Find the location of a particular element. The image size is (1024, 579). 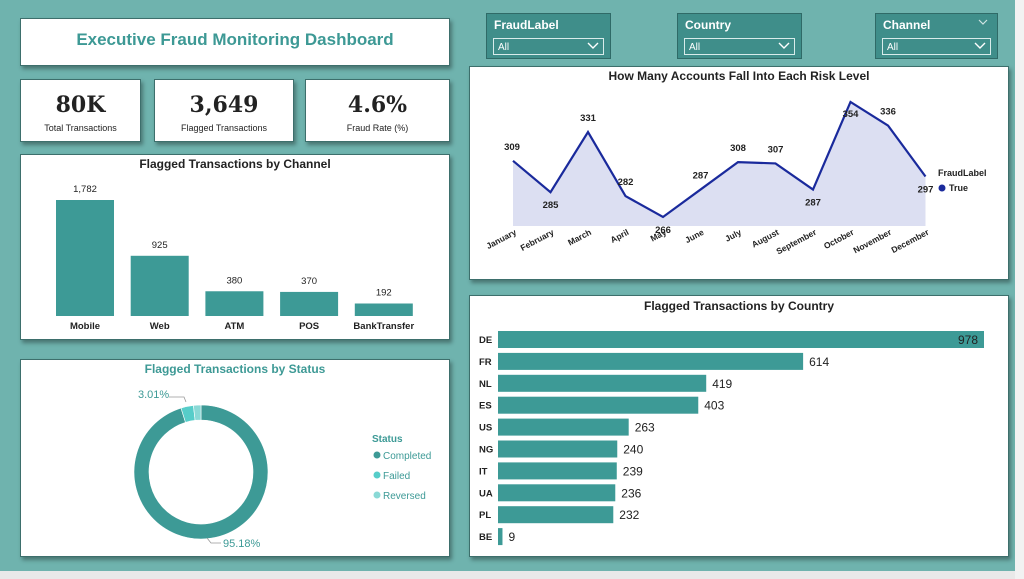

slicer-country: Country All is located at coordinates (739, 36).